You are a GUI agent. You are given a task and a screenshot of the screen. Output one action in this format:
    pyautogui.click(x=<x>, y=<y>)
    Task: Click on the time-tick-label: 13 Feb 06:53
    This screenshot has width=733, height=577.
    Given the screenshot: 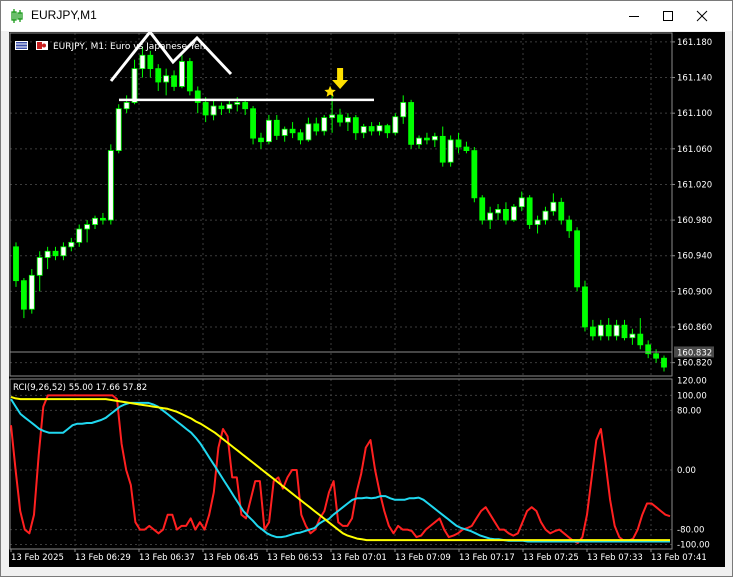 What is the action you would take?
    pyautogui.click(x=295, y=558)
    